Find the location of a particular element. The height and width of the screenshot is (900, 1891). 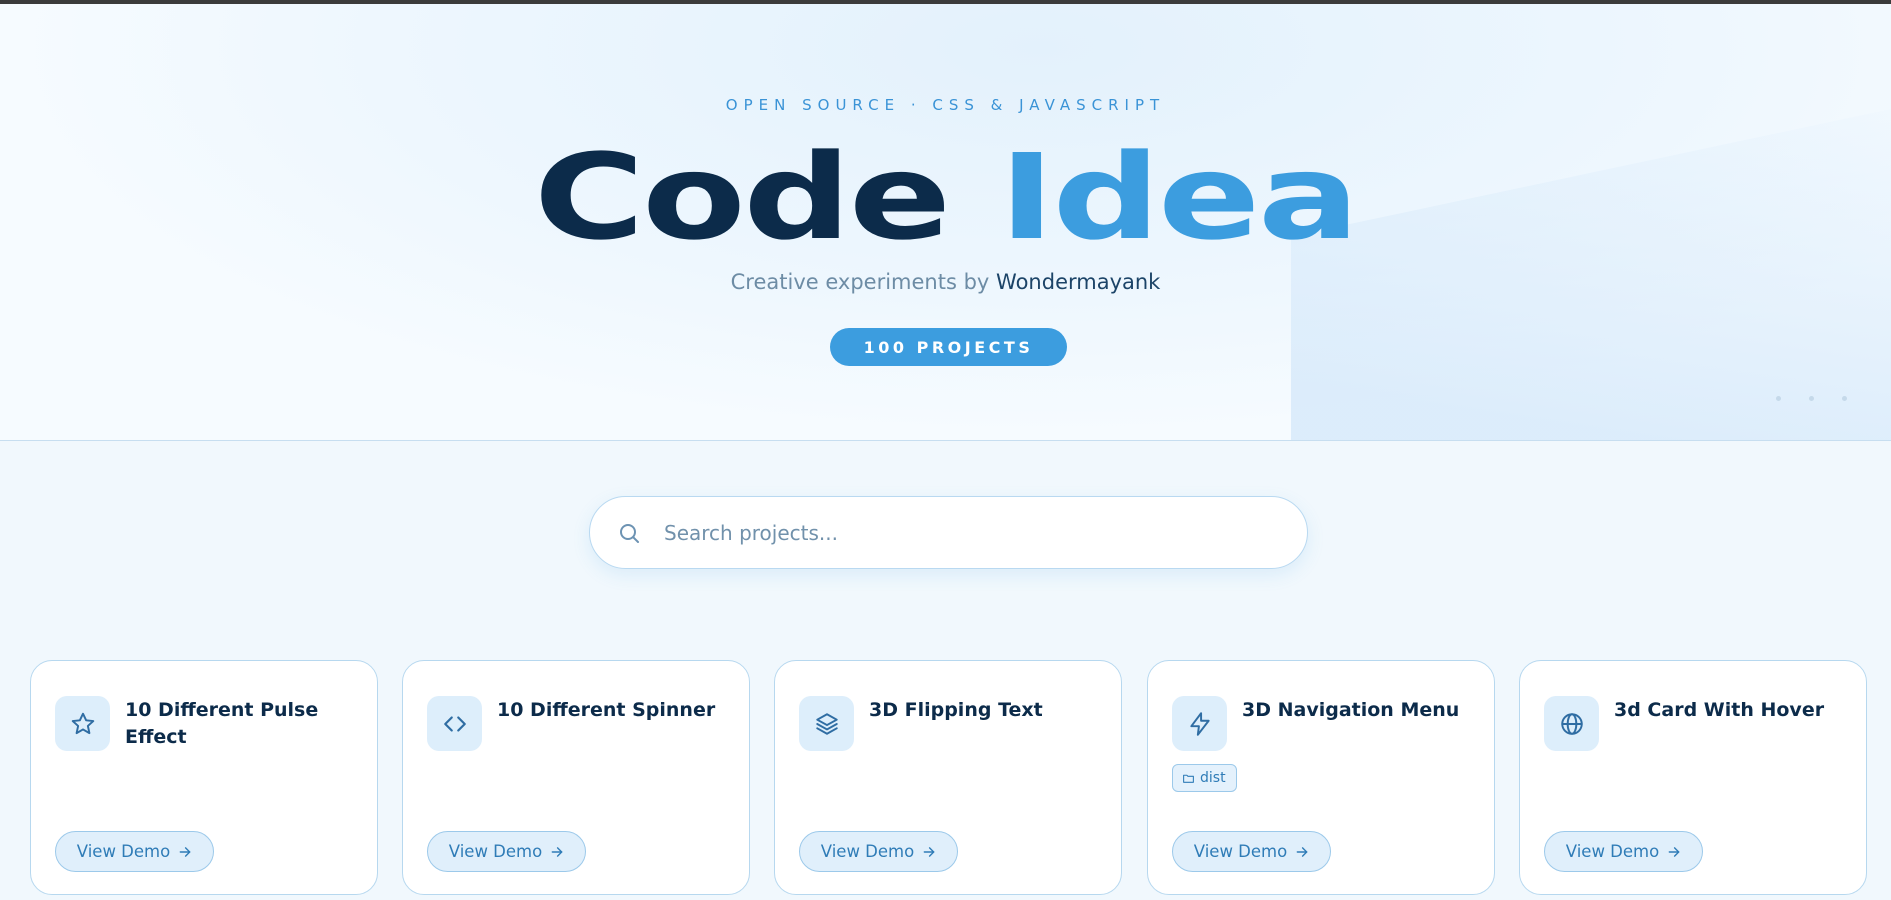

decorative-dots is located at coordinates (1811, 398).